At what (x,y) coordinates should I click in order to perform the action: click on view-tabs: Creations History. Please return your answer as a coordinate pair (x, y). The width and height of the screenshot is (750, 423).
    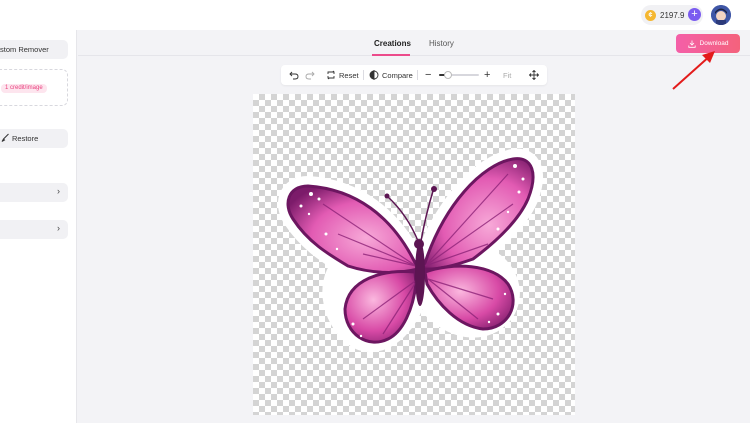
    Looking at the image, I should click on (414, 43).